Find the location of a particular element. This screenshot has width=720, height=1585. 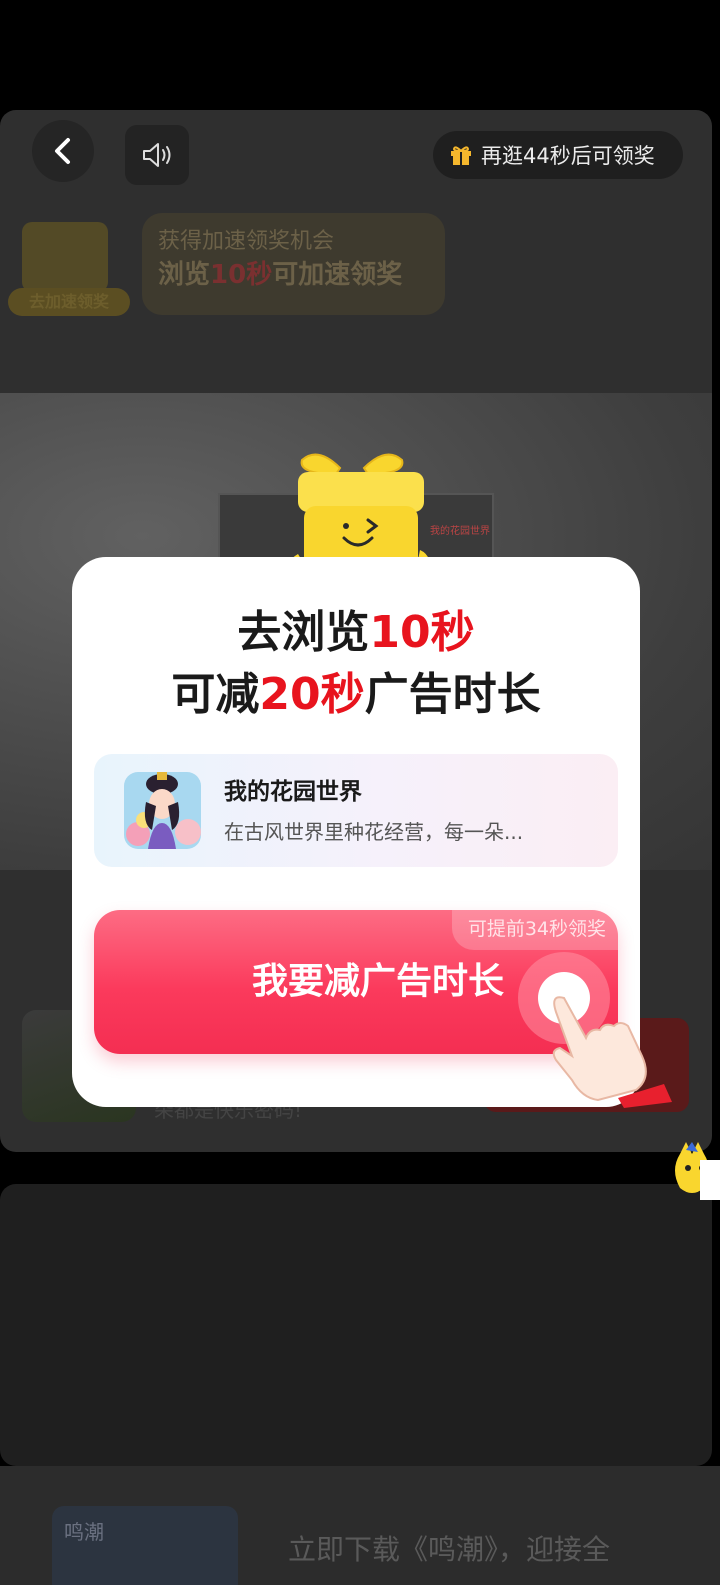

app-name: 我的花园世界 is located at coordinates (293, 792).